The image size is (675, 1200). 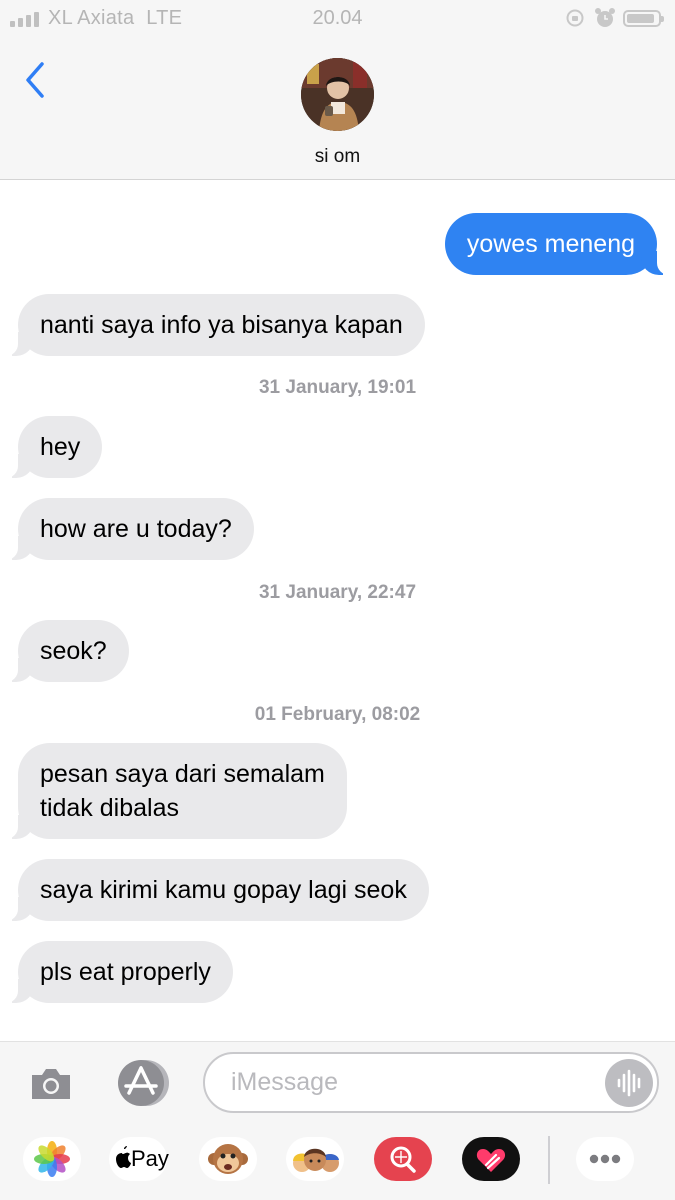 I want to click on apple-pay-button: Pay, so click(x=139, y=1159).